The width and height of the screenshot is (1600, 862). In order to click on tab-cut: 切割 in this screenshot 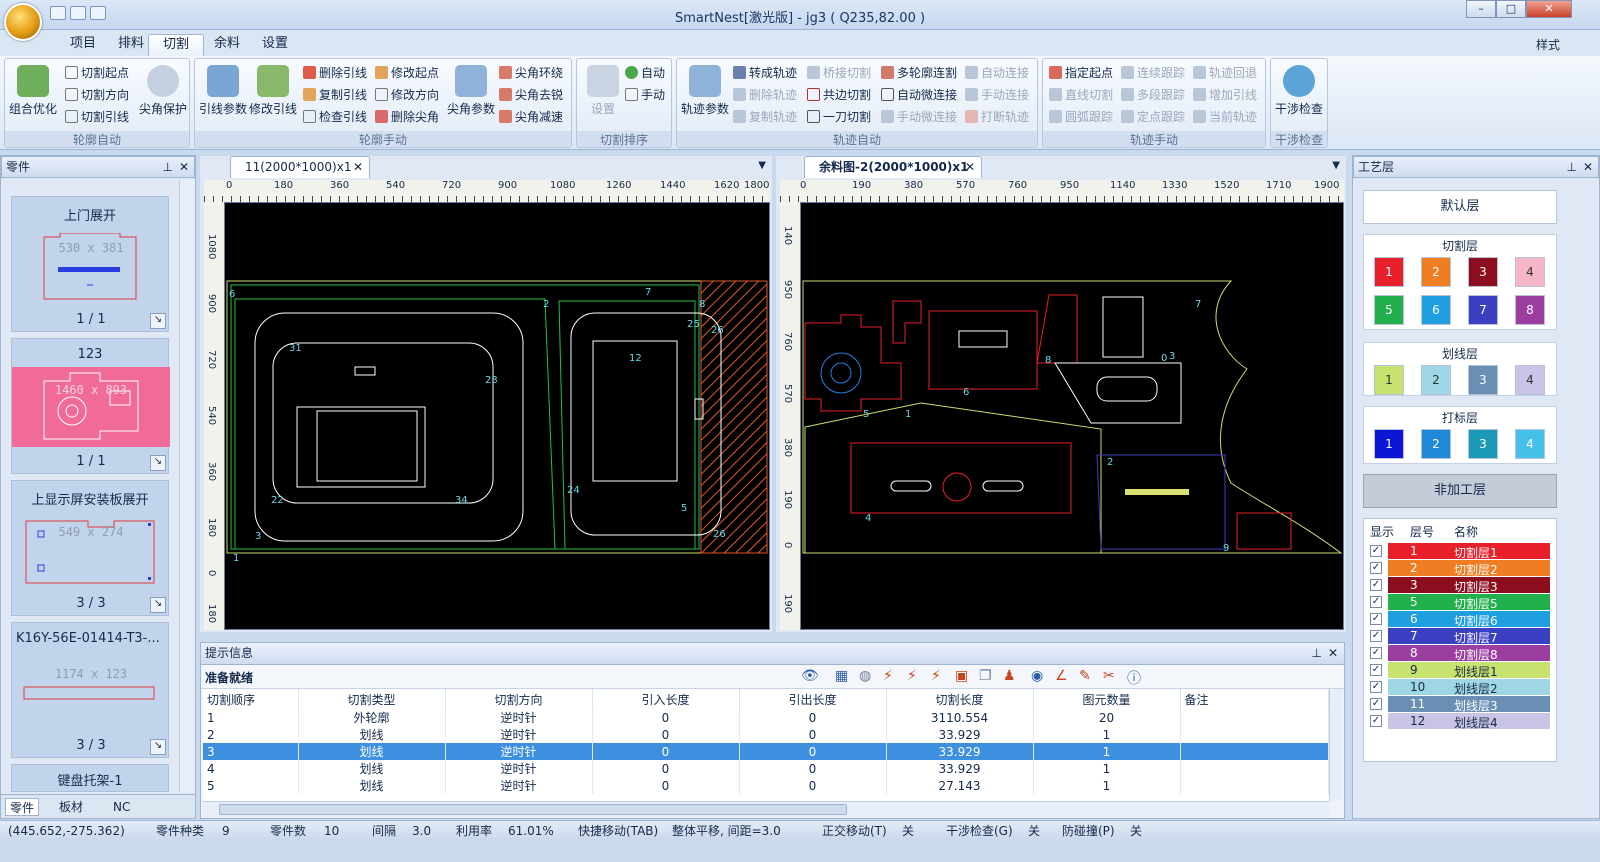, I will do `click(176, 45)`.